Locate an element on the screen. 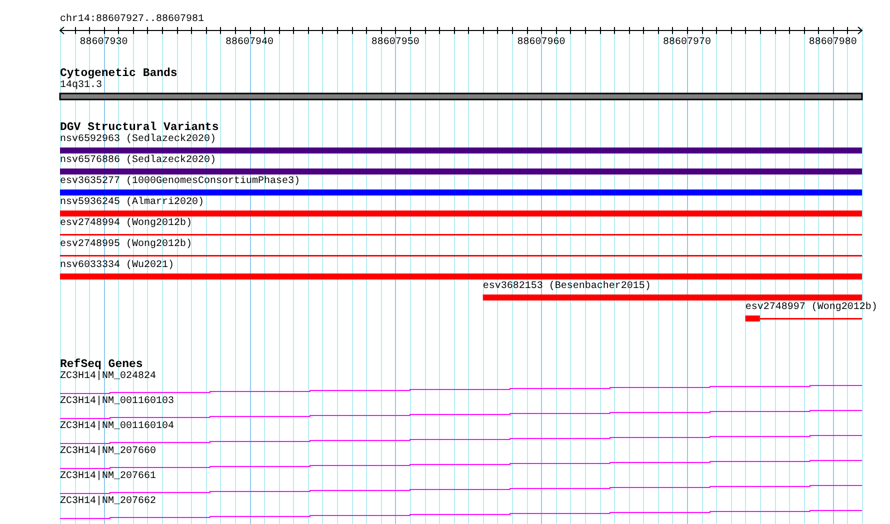 This screenshot has height=524, width=890. tick-label: 88607980 is located at coordinates (832, 42).